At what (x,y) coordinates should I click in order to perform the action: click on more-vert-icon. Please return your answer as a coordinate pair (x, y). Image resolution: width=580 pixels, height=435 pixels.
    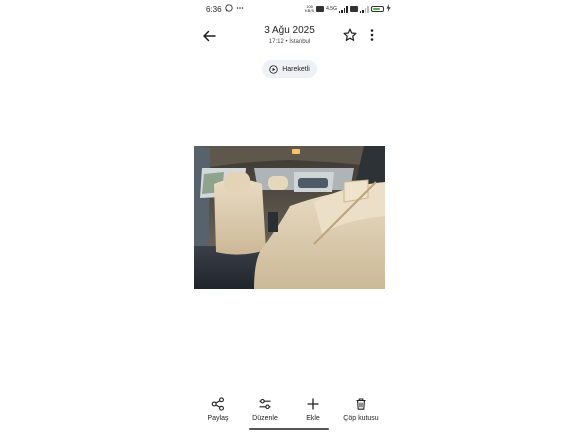
    Looking at the image, I should click on (372, 35).